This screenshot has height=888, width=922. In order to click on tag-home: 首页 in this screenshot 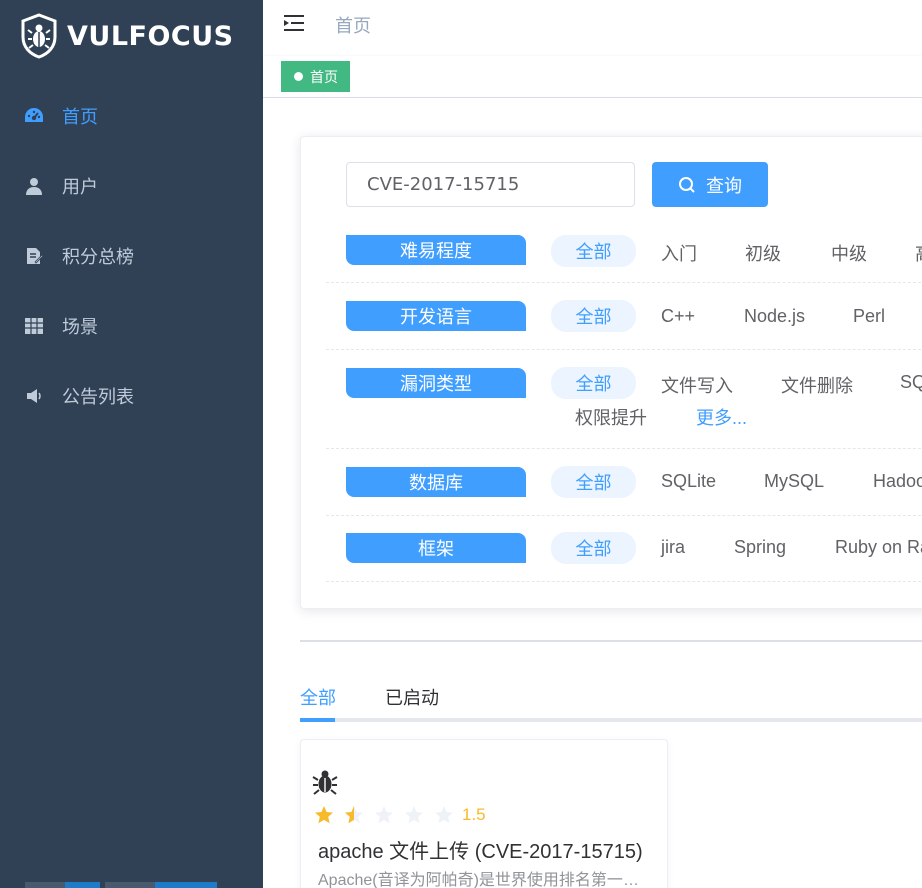, I will do `click(315, 76)`.